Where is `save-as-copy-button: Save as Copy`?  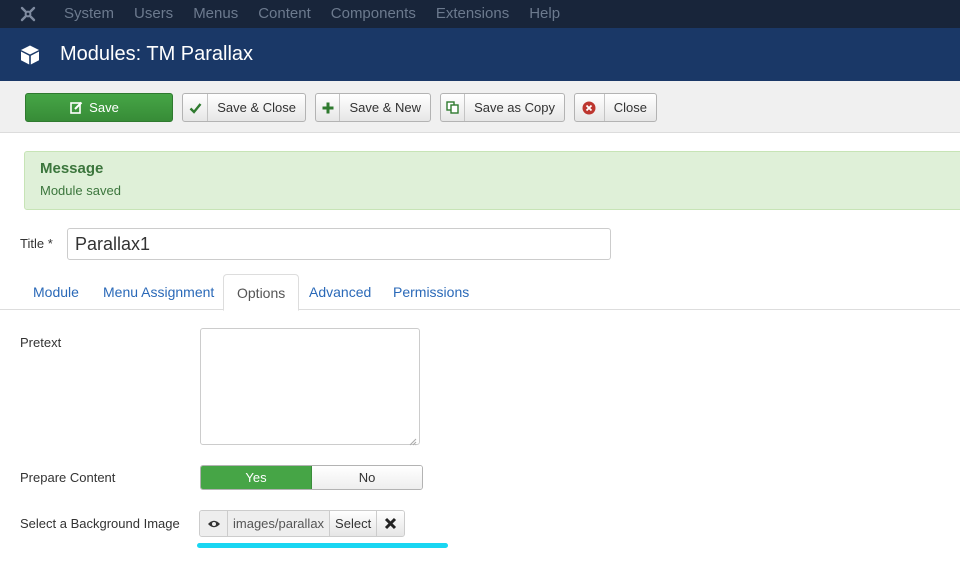
save-as-copy-button: Save as Copy is located at coordinates (502, 107).